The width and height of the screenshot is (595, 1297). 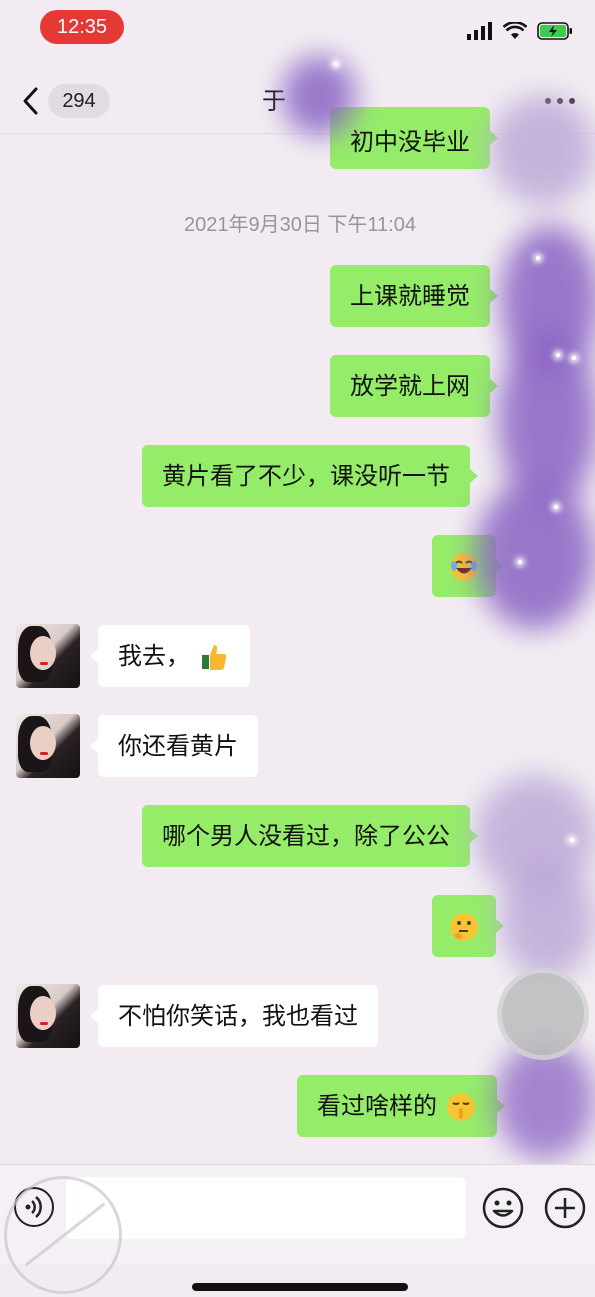 I want to click on message-text: 看过啥样的, so click(x=377, y=1106).